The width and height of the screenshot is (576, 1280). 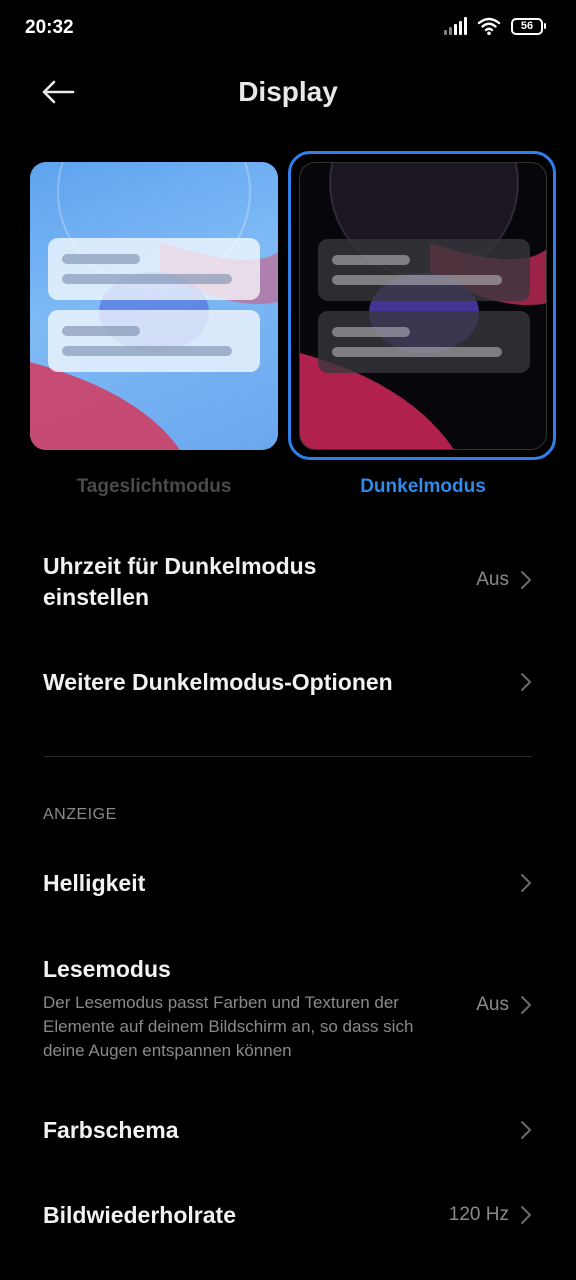 I want to click on more-dark-options-title: Weitere Dunkelmodus-Optionen, so click(x=218, y=682).